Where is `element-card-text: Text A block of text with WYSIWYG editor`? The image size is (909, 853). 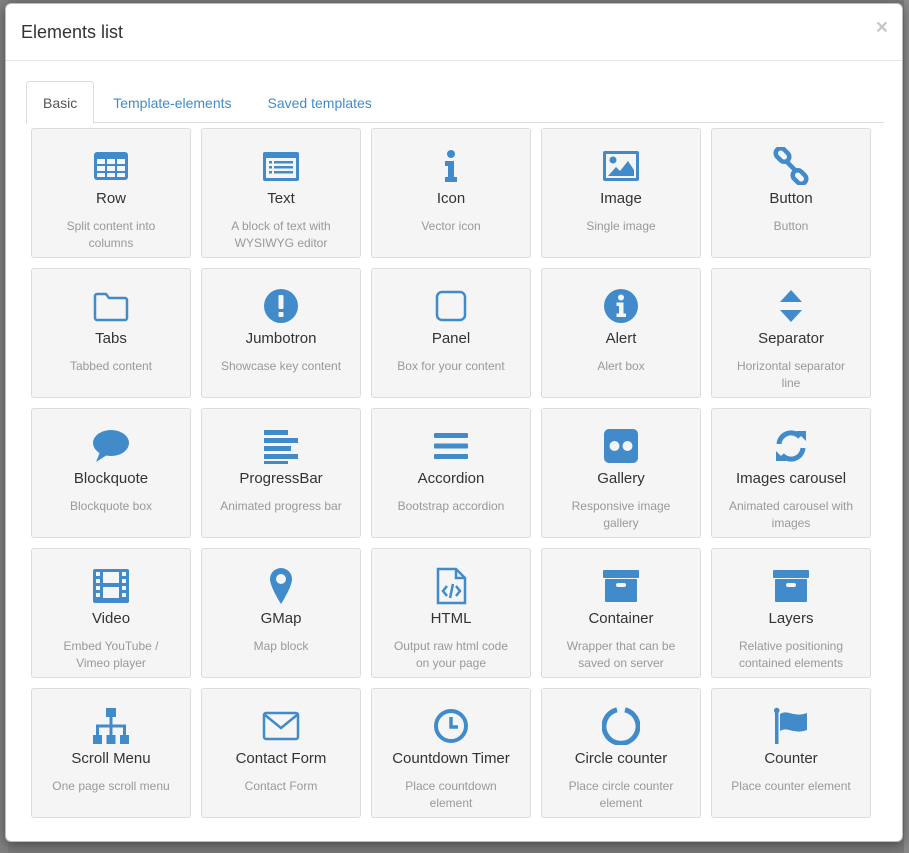
element-card-text: Text A block of text with WYSIWYG editor is located at coordinates (281, 193).